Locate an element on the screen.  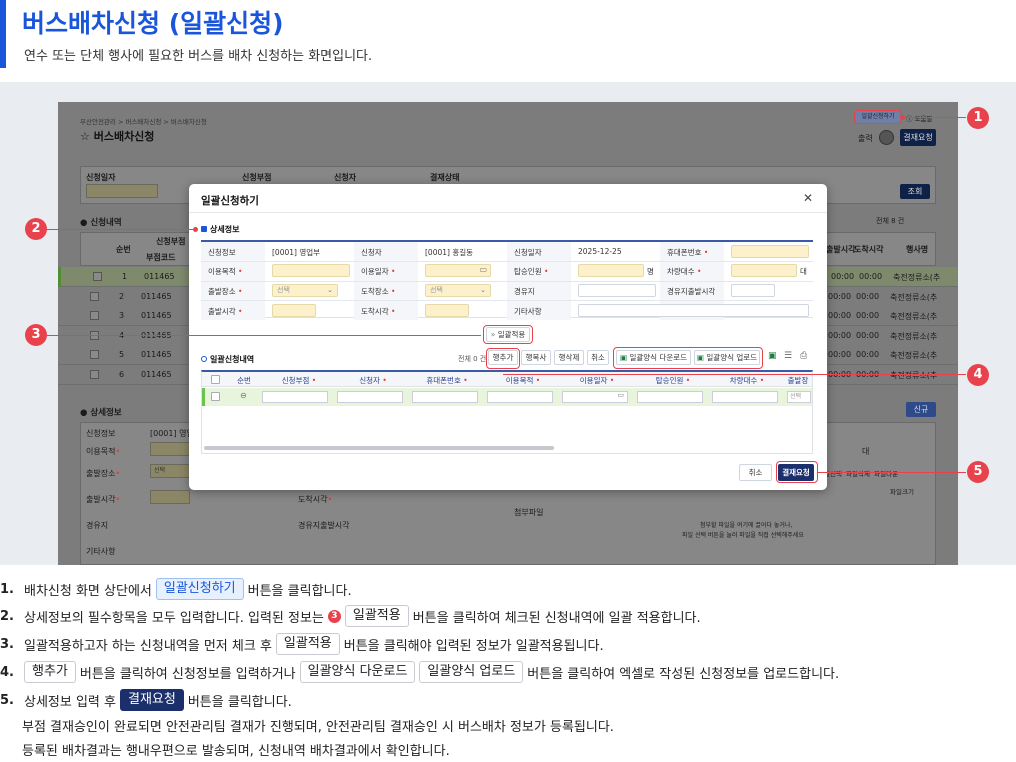
bg-cell-no: 6 is located at coordinates (122, 374).